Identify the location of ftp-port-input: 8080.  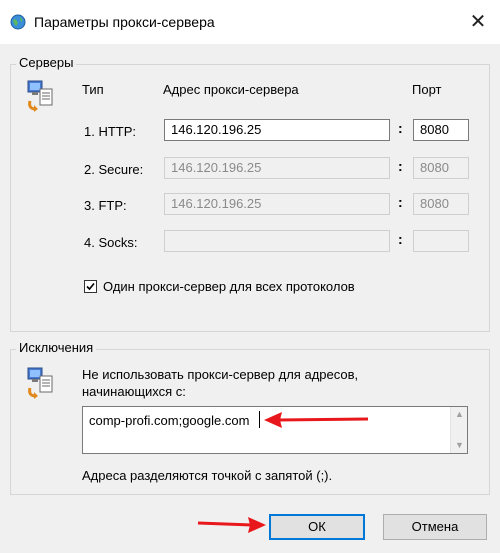
(441, 204).